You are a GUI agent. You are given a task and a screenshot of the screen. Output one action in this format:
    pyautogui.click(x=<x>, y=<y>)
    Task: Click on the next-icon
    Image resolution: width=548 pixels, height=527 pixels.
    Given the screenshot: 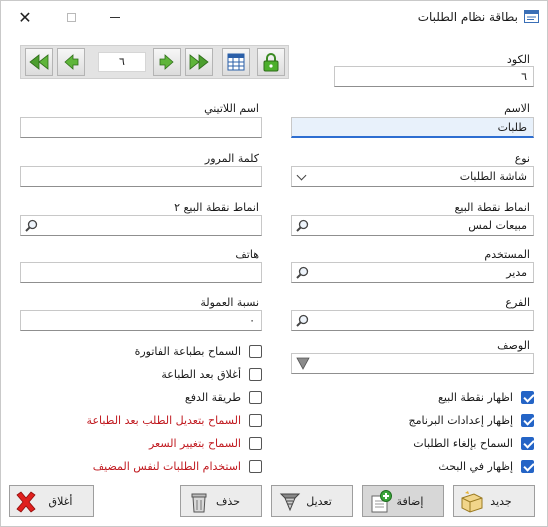 What is the action you would take?
    pyautogui.click(x=166, y=62)
    